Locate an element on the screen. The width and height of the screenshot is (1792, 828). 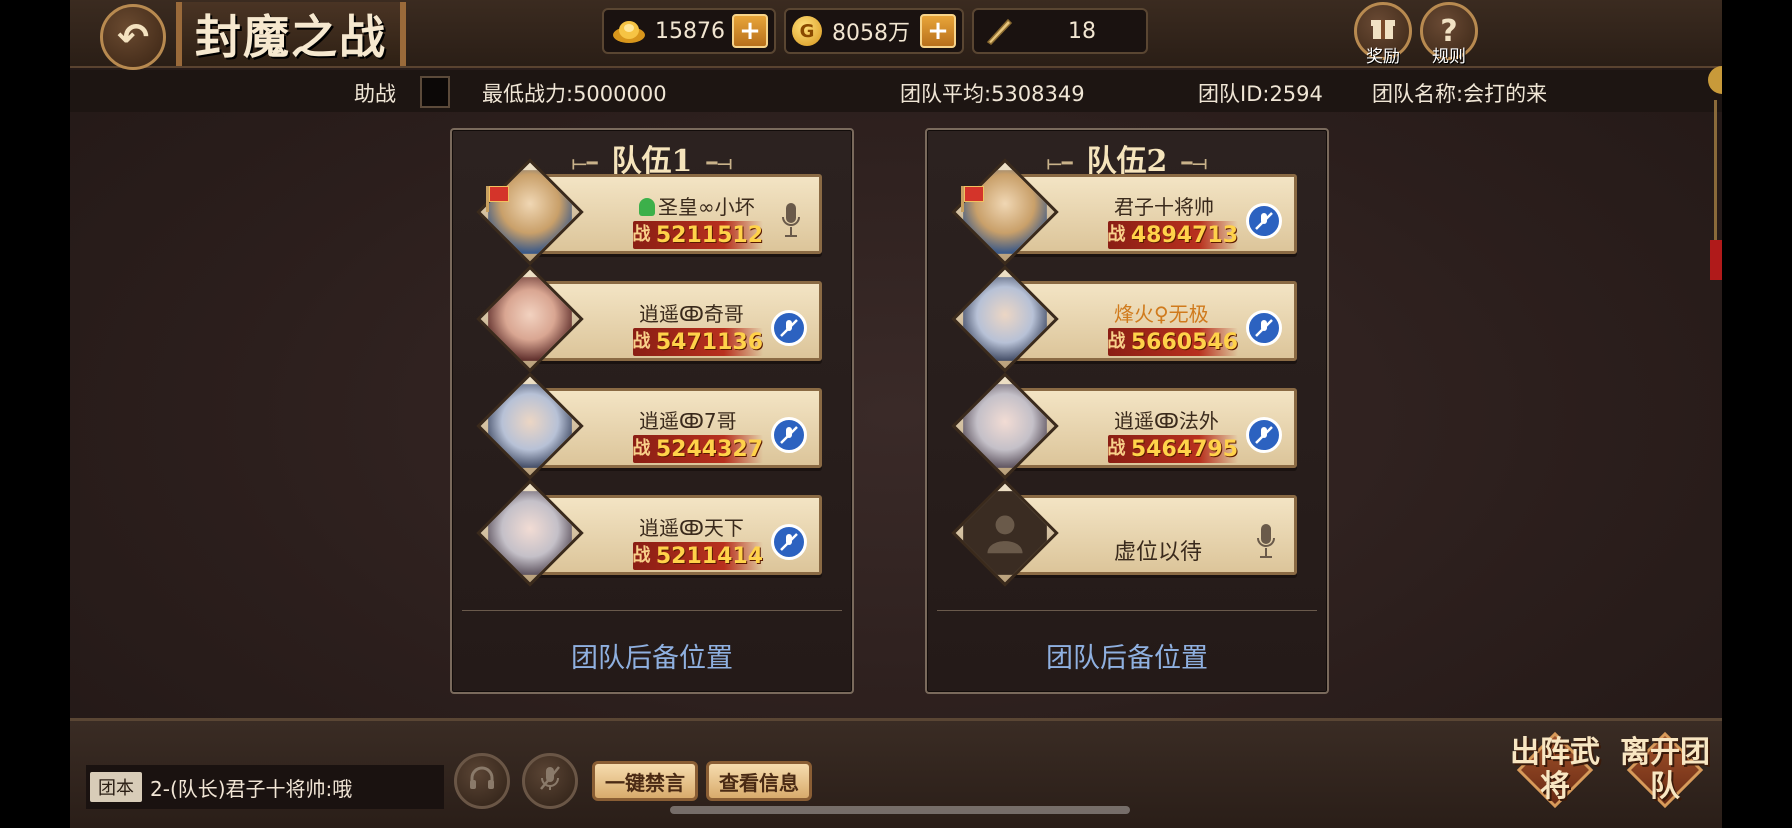
reward-label: 奖励 is located at coordinates (1383, 57).